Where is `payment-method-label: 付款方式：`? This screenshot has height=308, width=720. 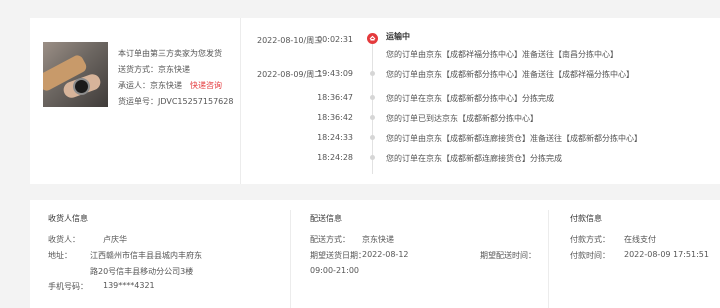
payment-method-label: 付款方式： is located at coordinates (590, 239).